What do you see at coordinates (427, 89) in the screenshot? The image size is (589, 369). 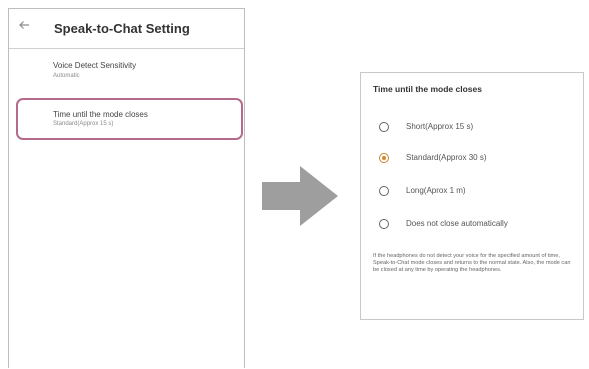 I see `dialog-title: Time until the mode closes` at bounding box center [427, 89].